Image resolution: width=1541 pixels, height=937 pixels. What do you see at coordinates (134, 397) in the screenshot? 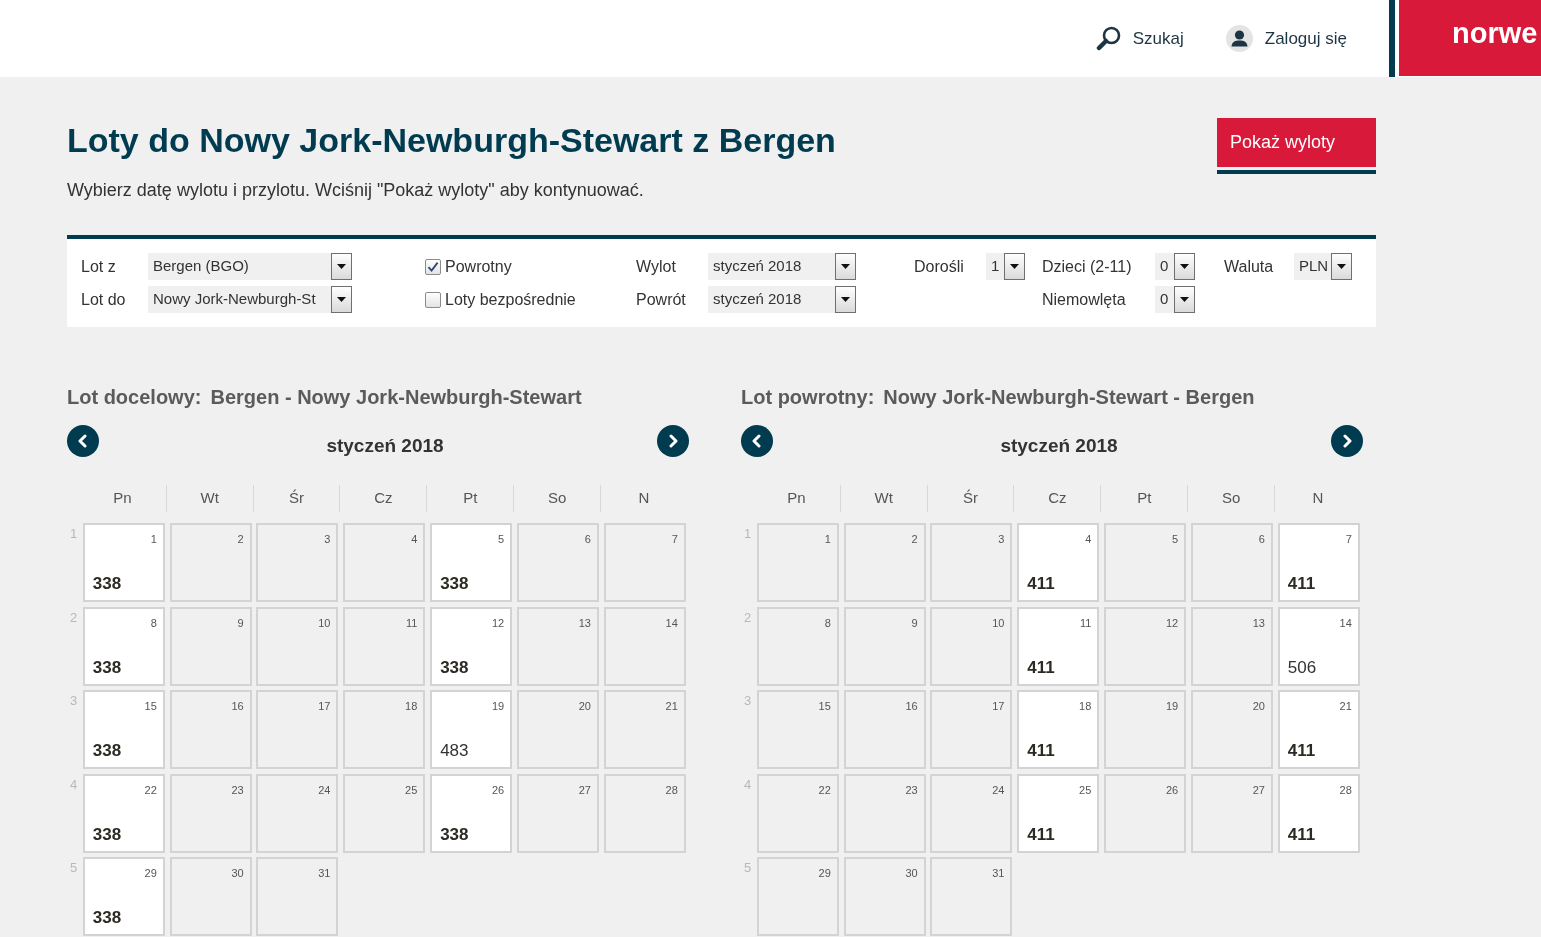
I see `calendar-heading-label: Lot docelowy:` at bounding box center [134, 397].